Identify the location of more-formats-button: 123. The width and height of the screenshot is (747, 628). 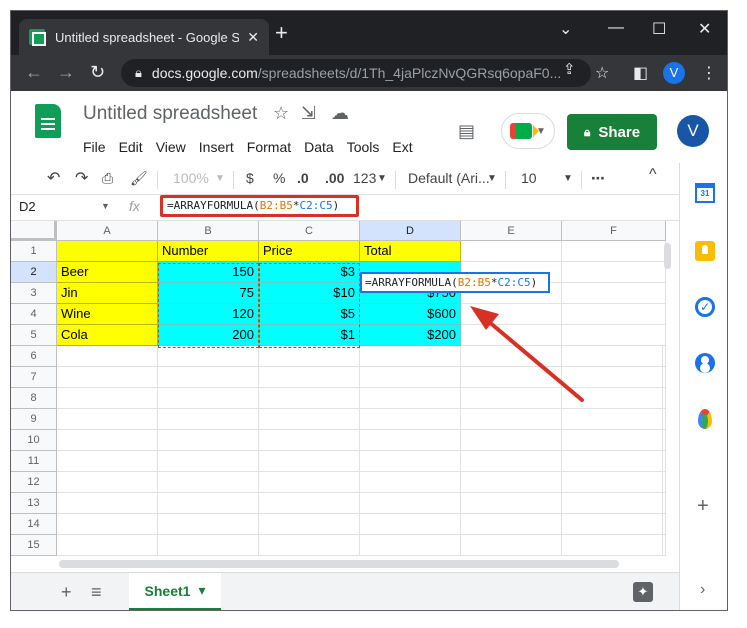
(364, 178).